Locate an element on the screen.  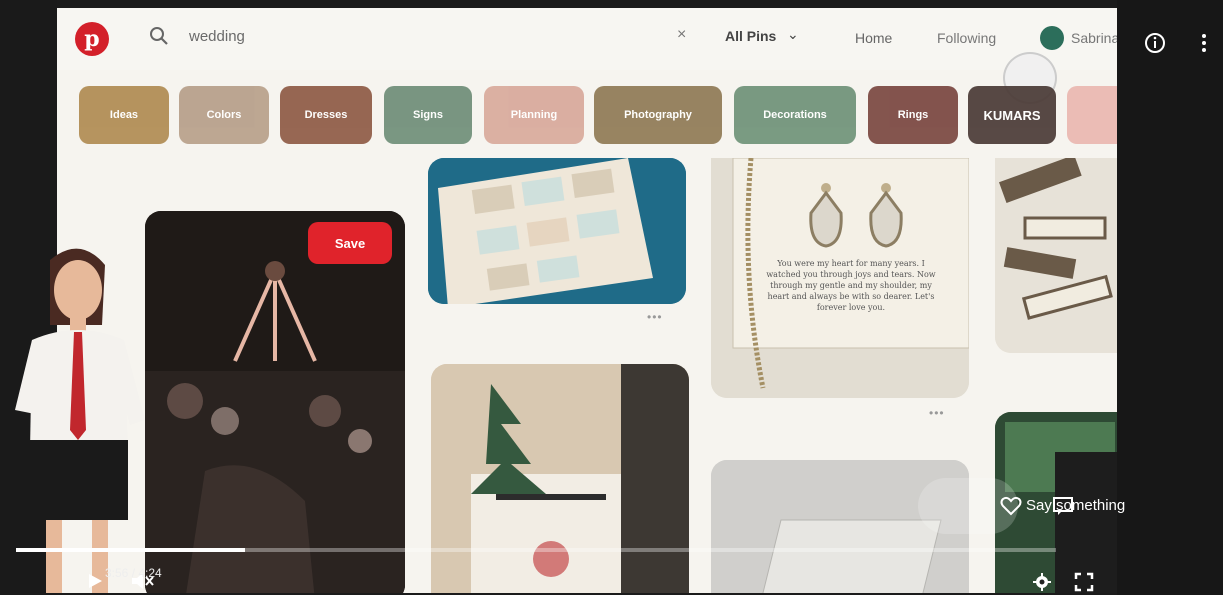
chip-colors: Colors is located at coordinates (224, 115).